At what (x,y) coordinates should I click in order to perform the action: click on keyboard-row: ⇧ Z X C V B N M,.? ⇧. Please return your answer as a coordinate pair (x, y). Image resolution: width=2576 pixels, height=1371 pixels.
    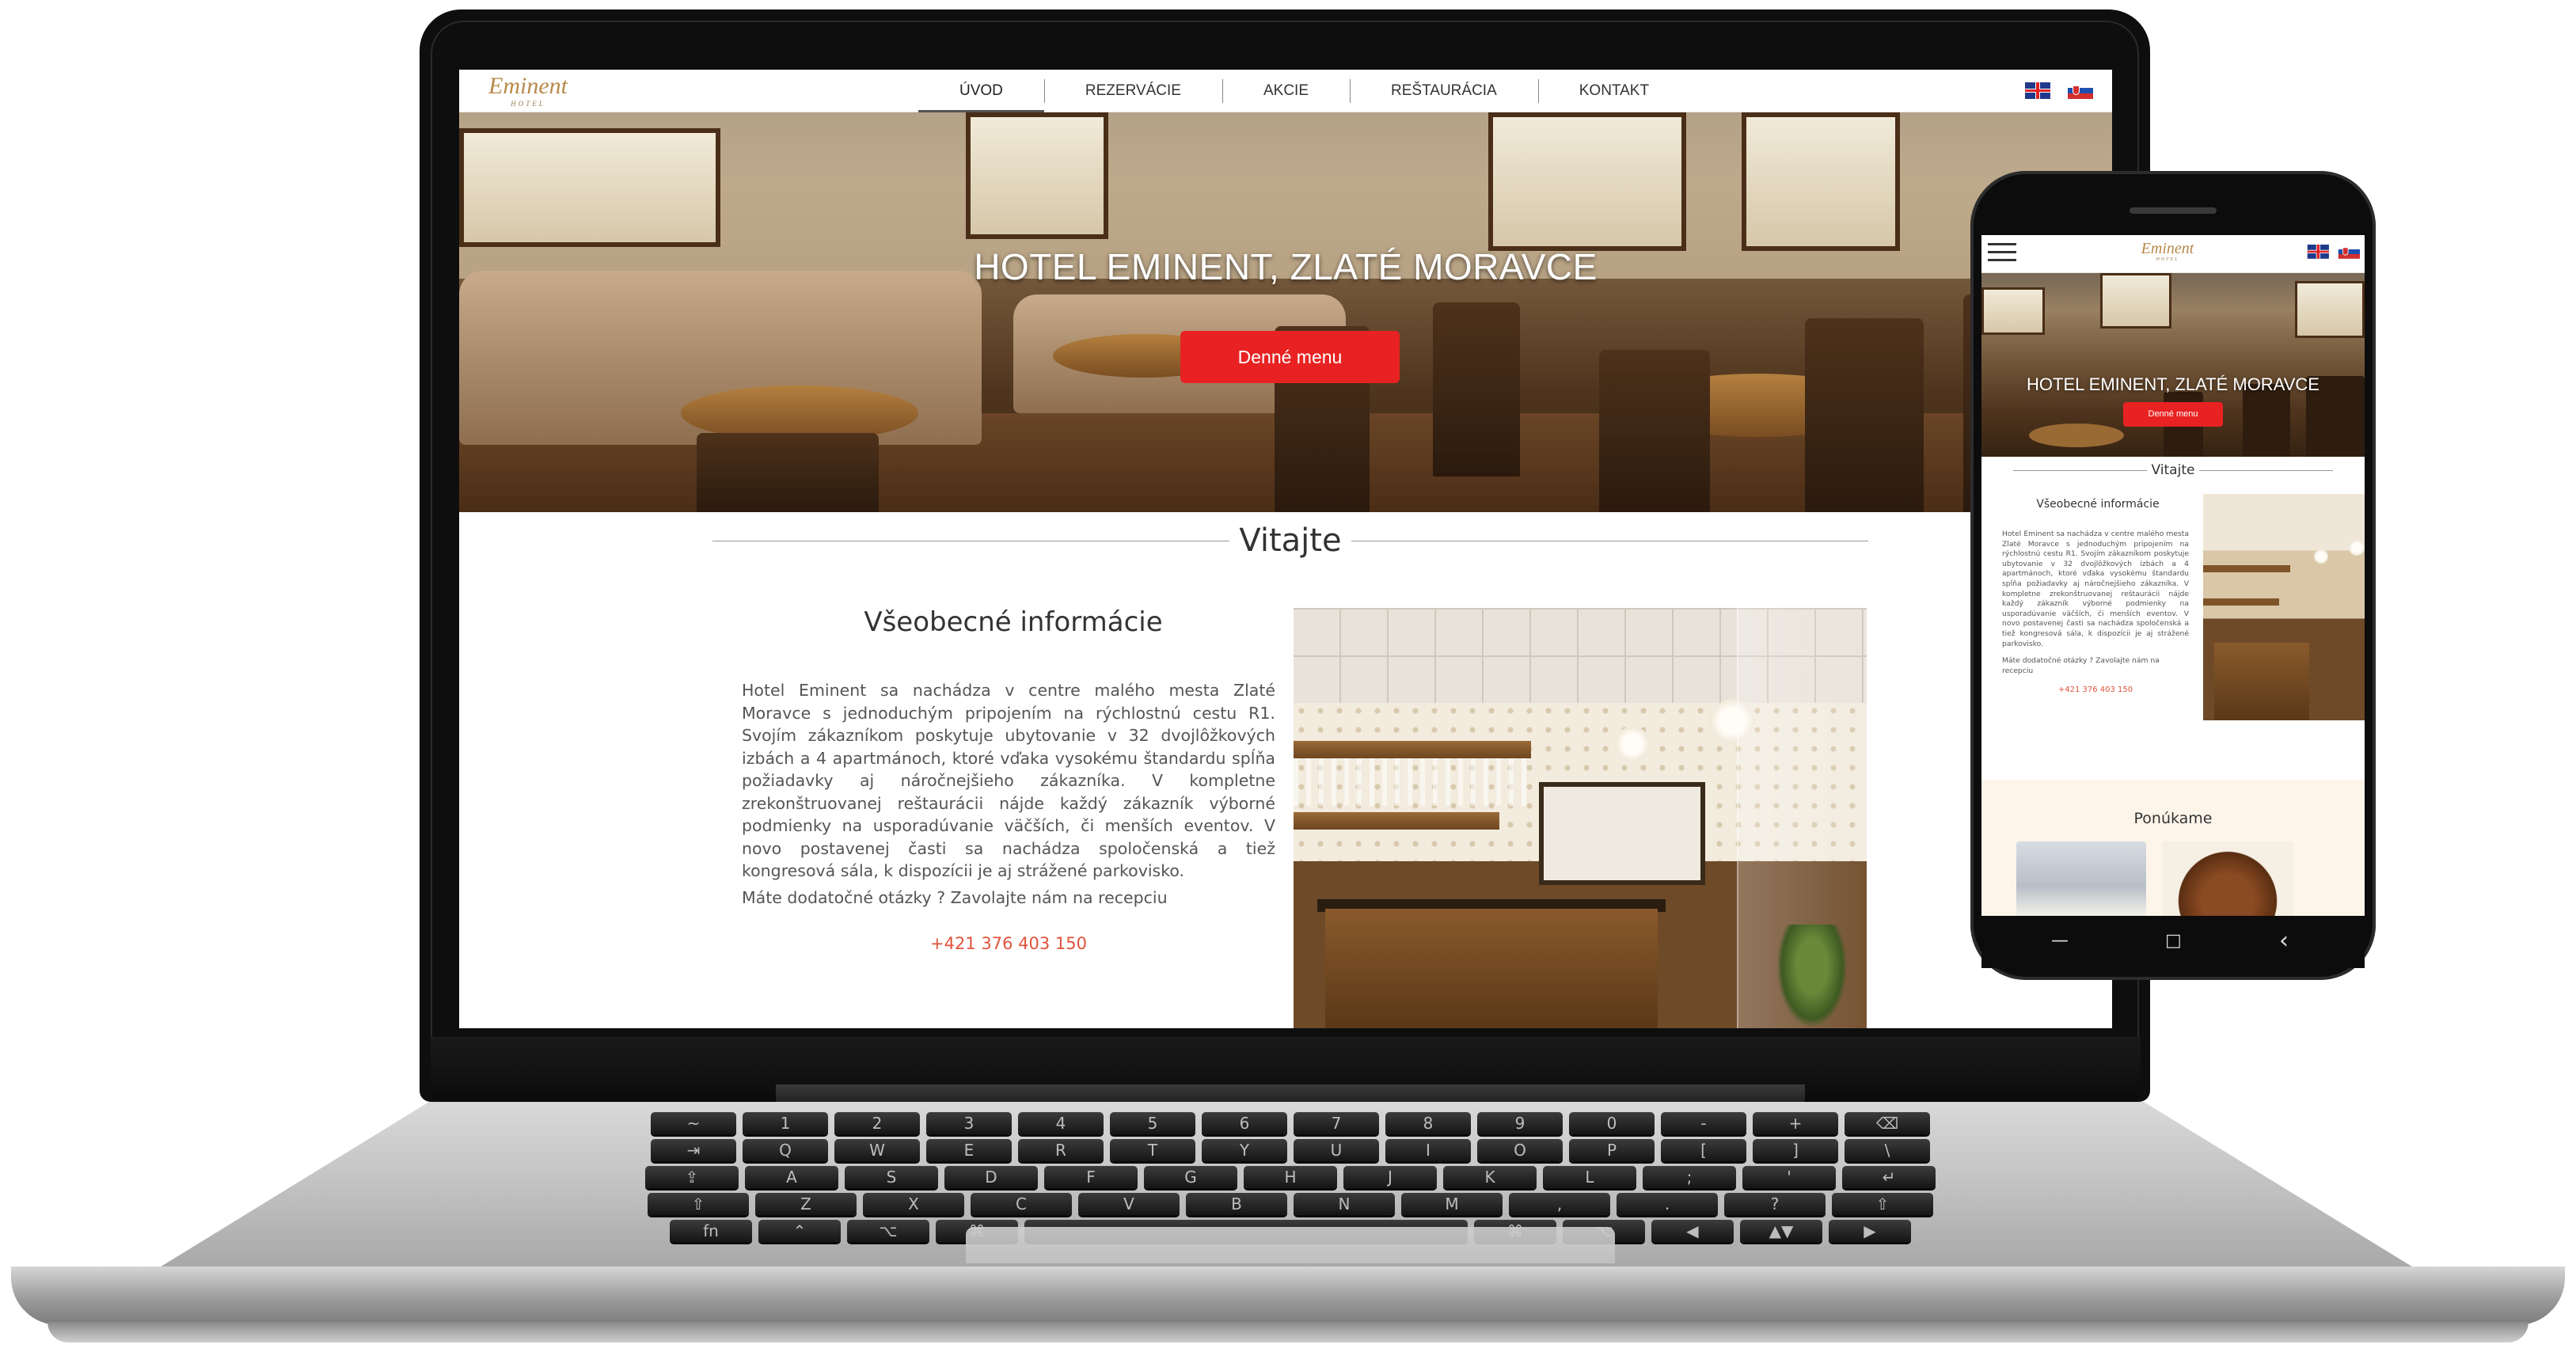
    Looking at the image, I should click on (1290, 1204).